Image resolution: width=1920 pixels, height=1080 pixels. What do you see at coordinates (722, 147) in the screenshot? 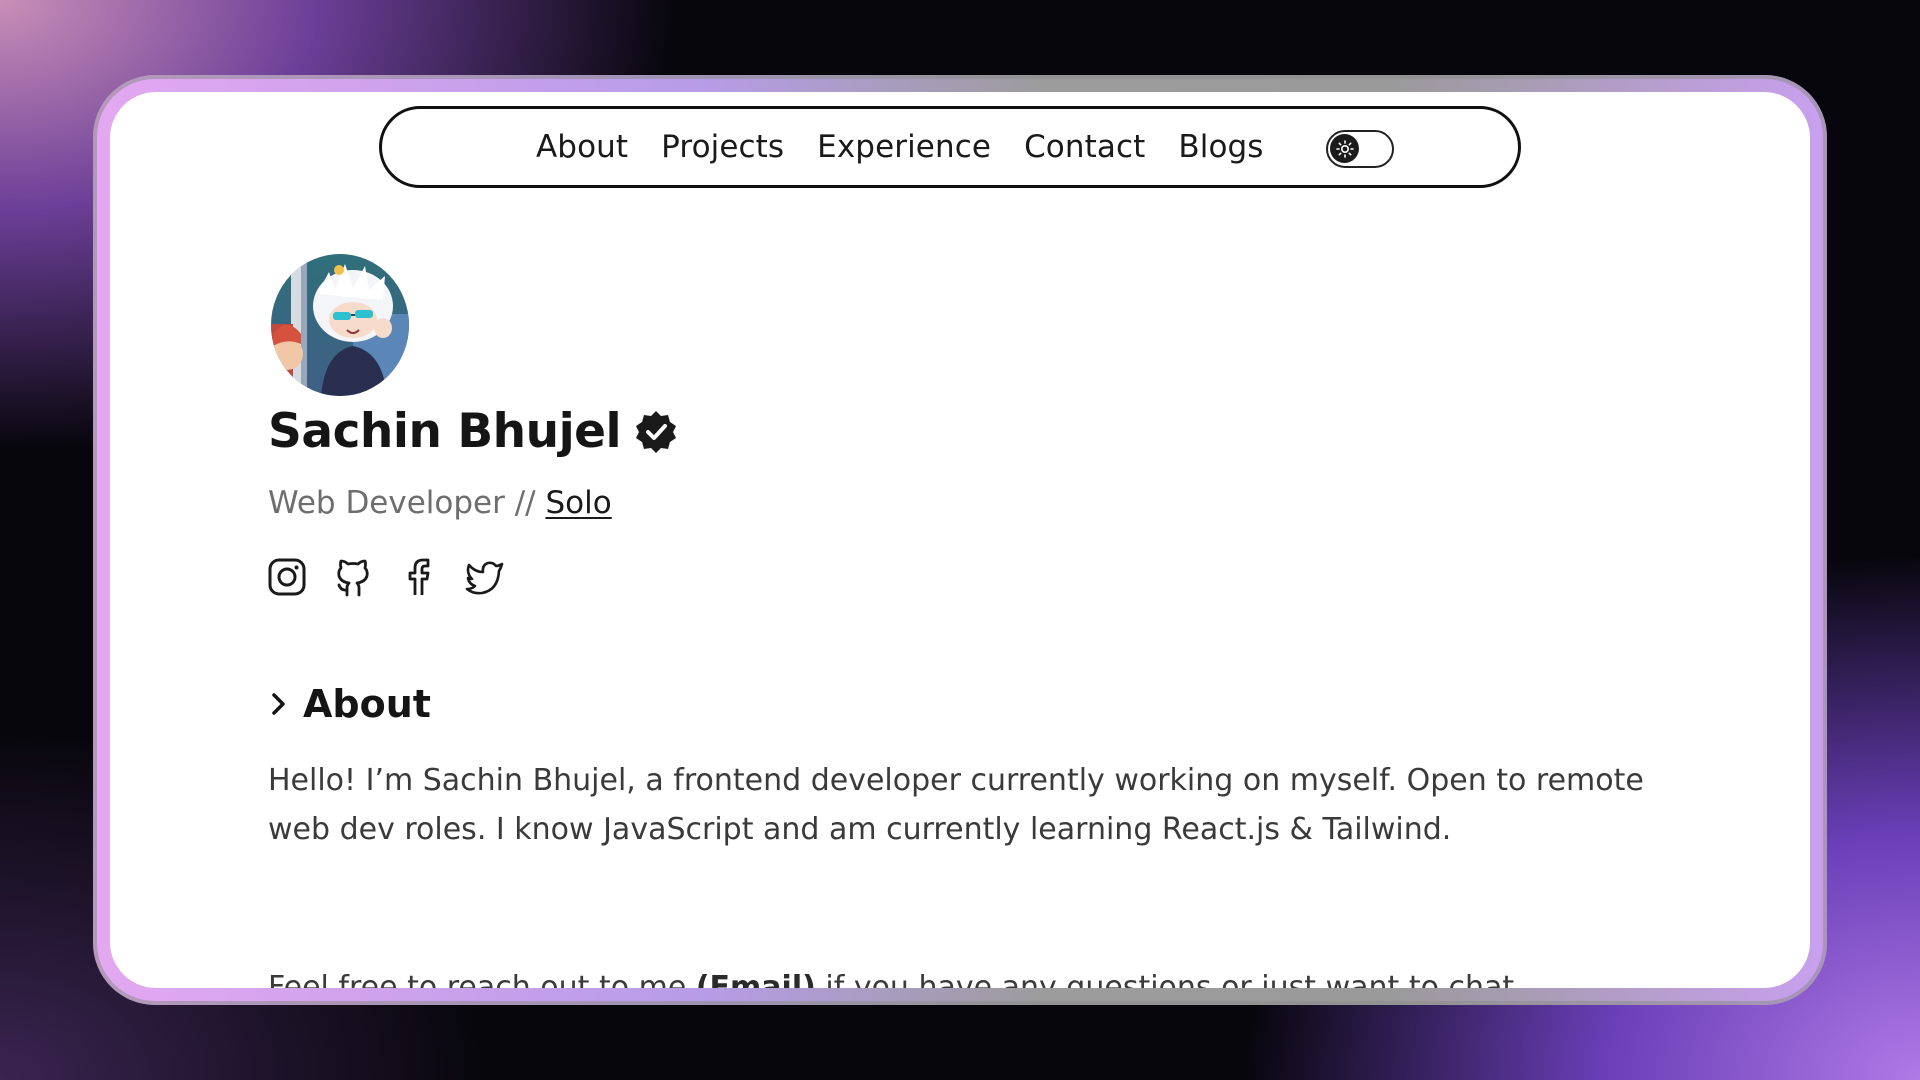
I see `nav-link-projects: Projects` at bounding box center [722, 147].